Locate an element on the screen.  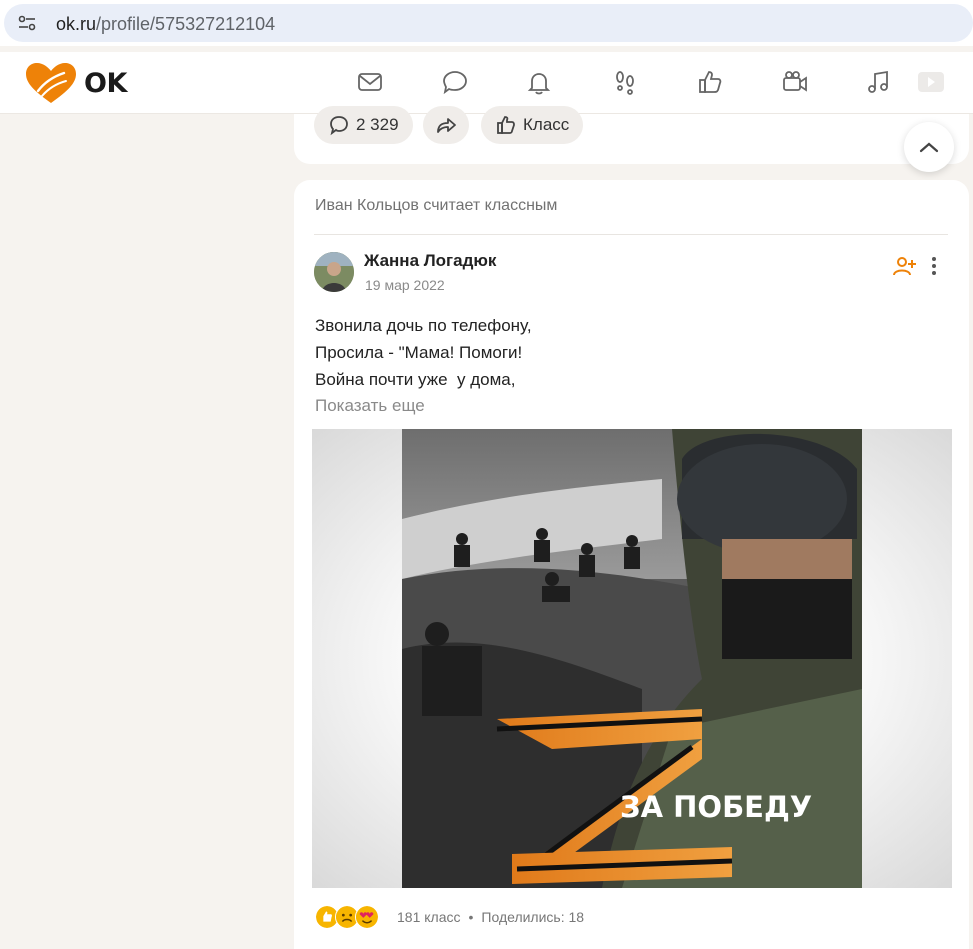
comments-count: 2 329 is located at coordinates (377, 124).